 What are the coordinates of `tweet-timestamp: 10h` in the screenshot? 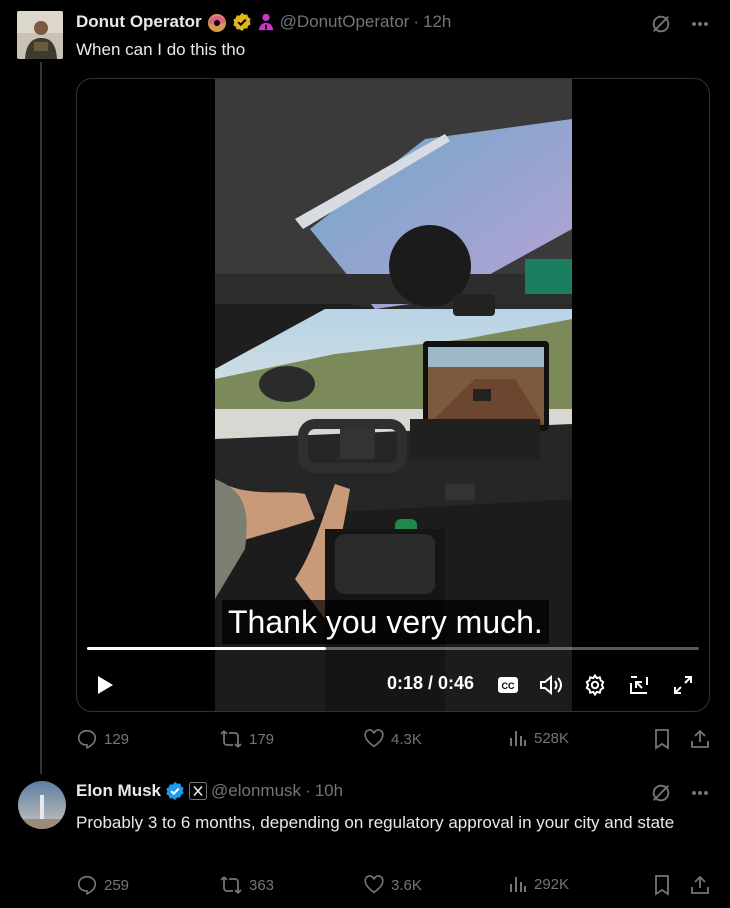 It's located at (329, 791).